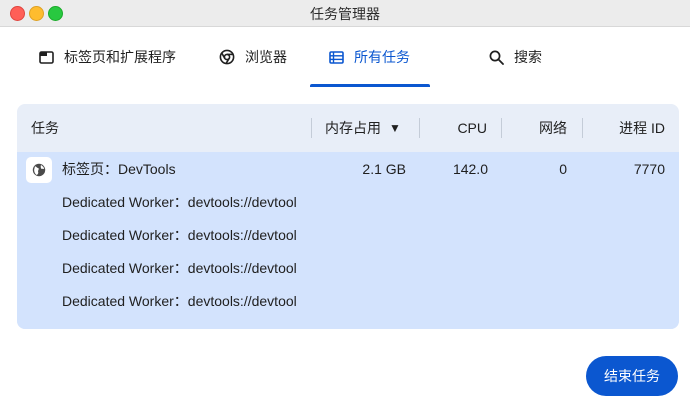 The width and height of the screenshot is (690, 417). I want to click on tab-bar: 标签页和扩展程序 浏览器 所有任务 搜索, so click(345, 57).